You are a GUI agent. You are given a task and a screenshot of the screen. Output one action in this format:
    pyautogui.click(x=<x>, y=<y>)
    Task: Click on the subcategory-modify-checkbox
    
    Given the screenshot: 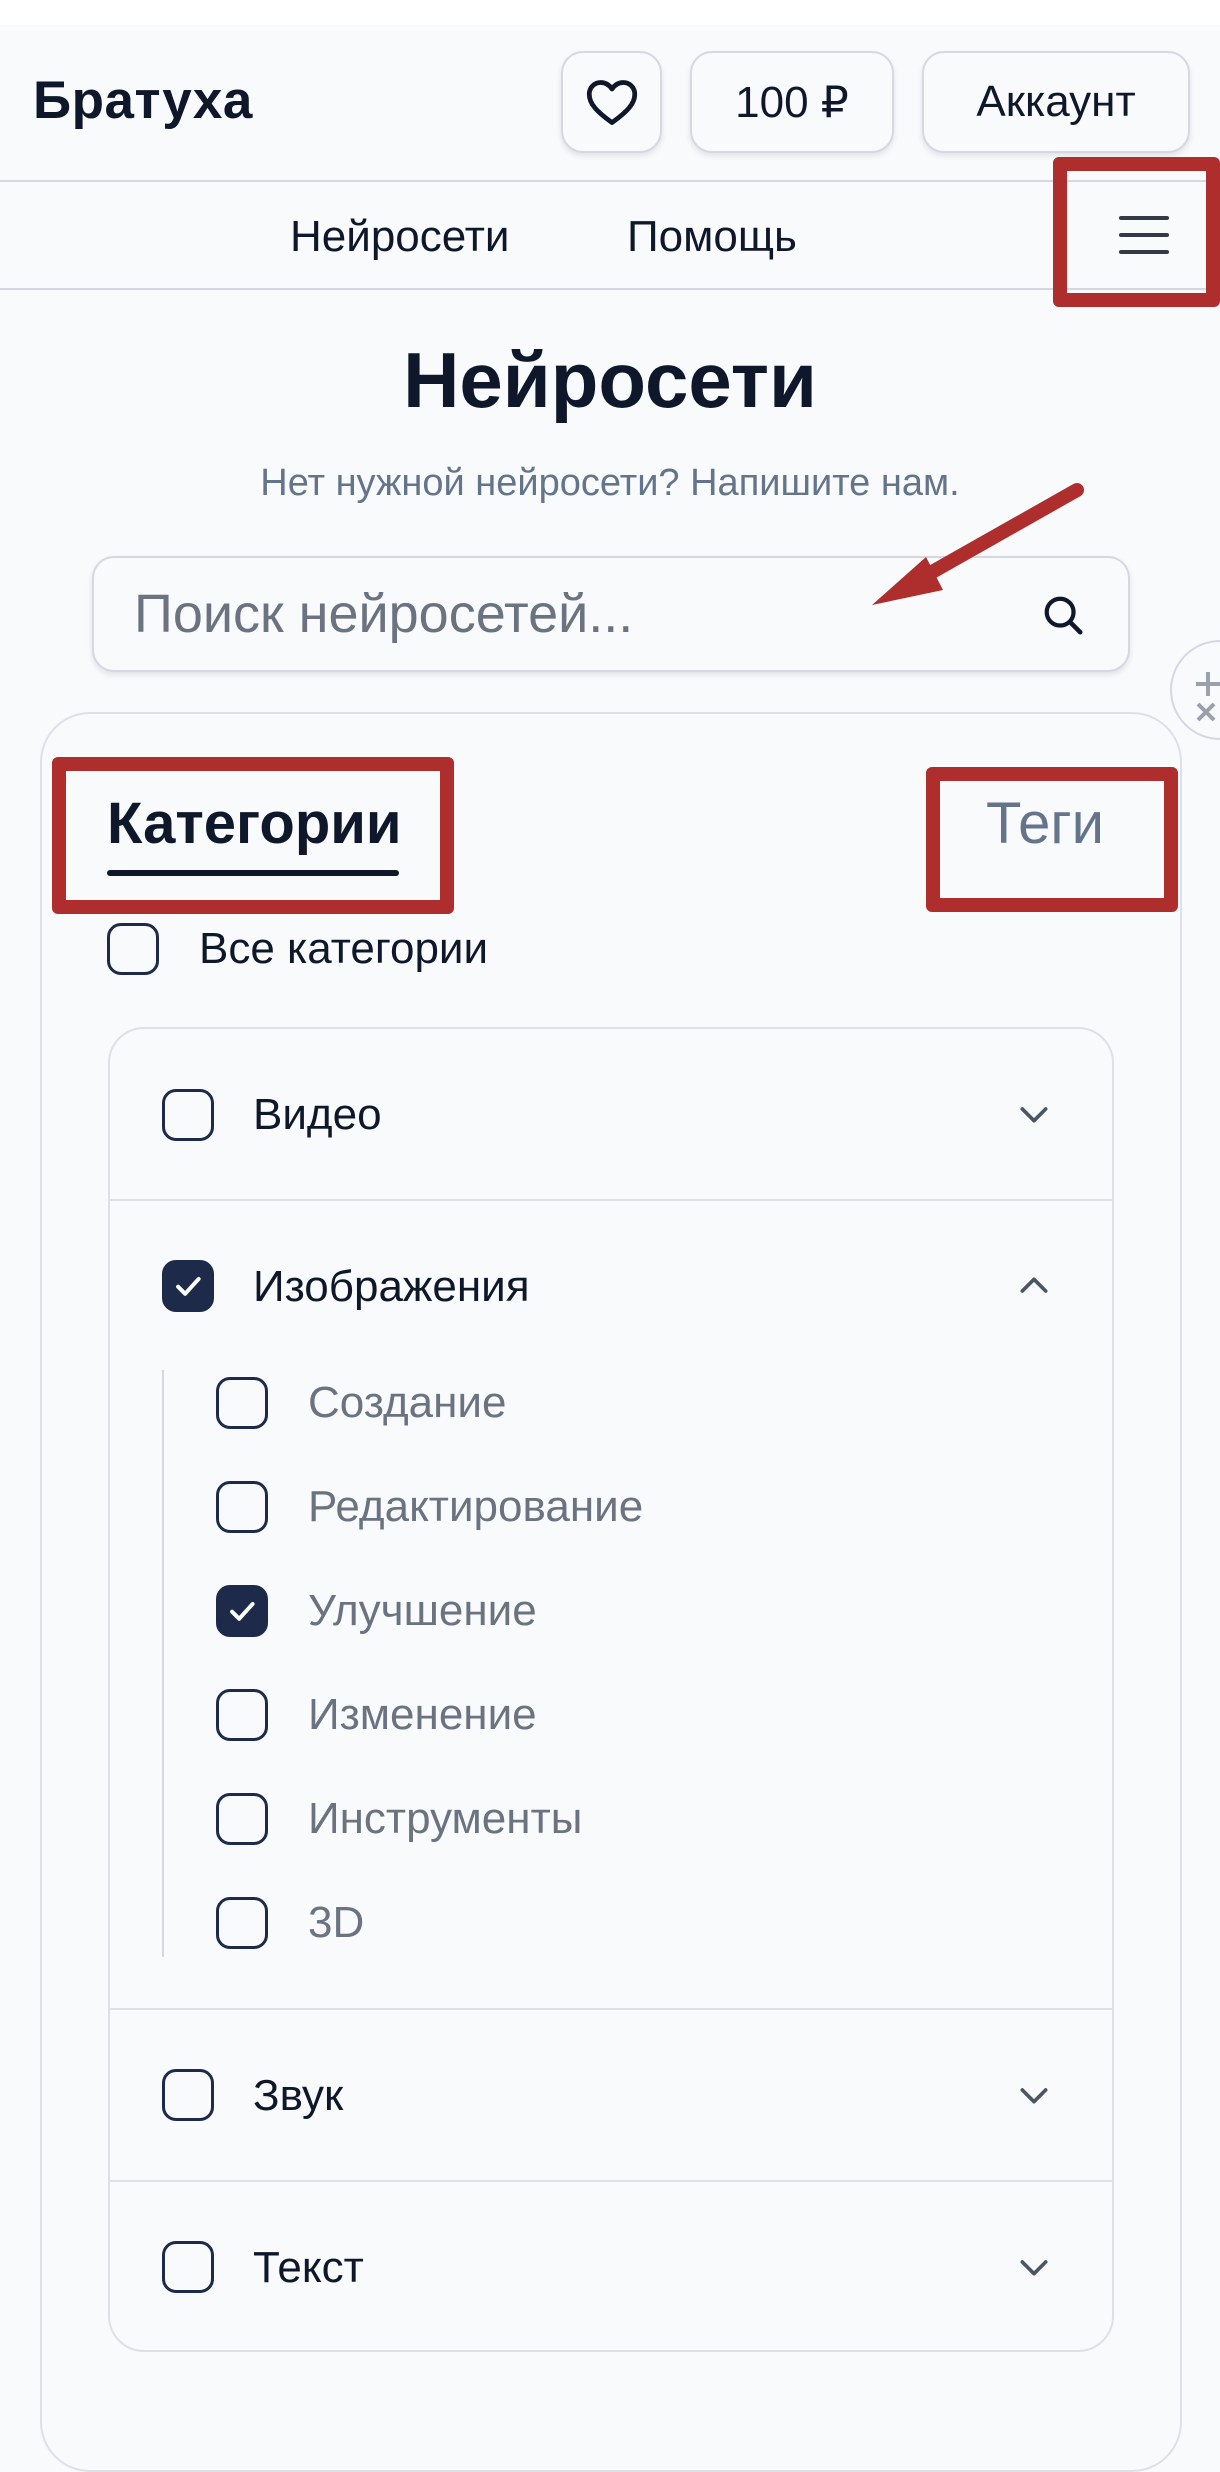 What is the action you would take?
    pyautogui.click(x=242, y=1715)
    